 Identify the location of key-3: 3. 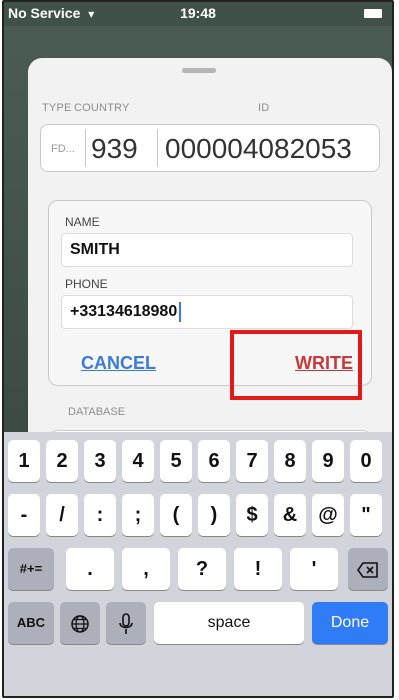
(100, 461).